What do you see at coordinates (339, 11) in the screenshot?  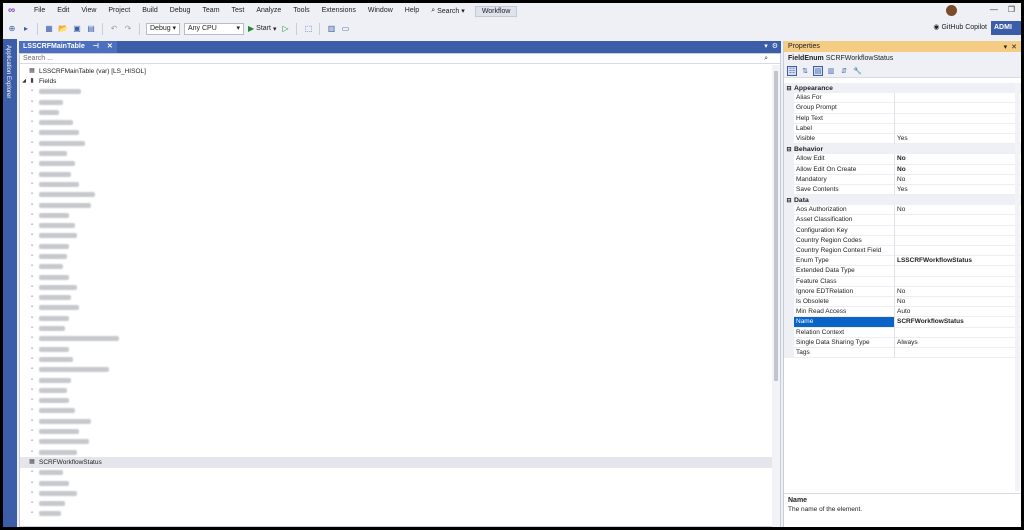 I see `menu-item-extensions: Extensions` at bounding box center [339, 11].